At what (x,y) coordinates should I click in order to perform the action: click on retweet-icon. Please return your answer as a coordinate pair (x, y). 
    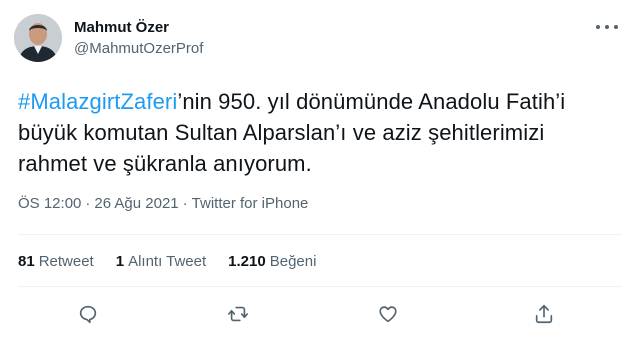
    Looking at the image, I should click on (238, 314).